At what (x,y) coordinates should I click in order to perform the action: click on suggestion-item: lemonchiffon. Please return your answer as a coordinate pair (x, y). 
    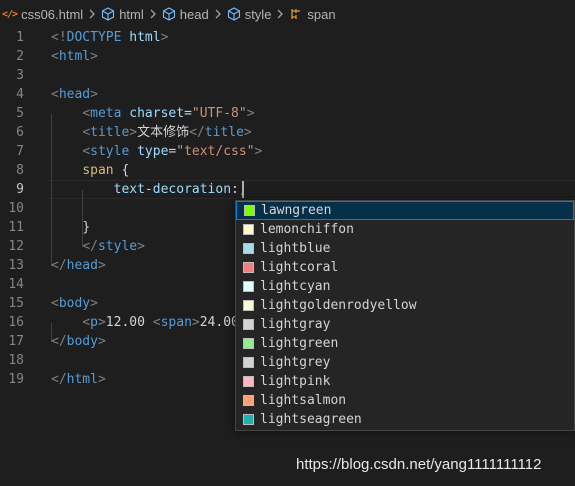
    Looking at the image, I should click on (405, 229).